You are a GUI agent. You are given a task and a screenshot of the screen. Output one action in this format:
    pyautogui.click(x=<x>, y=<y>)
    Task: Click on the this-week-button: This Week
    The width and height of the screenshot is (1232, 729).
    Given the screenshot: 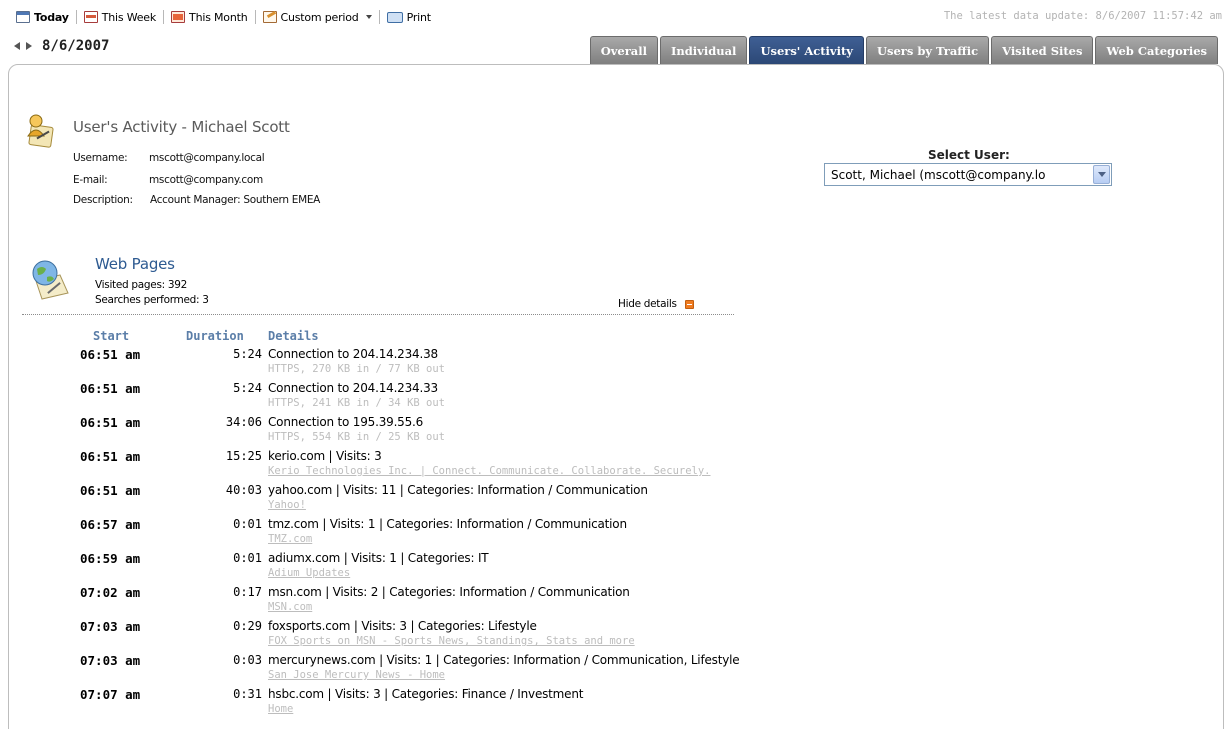 What is the action you would take?
    pyautogui.click(x=120, y=17)
    